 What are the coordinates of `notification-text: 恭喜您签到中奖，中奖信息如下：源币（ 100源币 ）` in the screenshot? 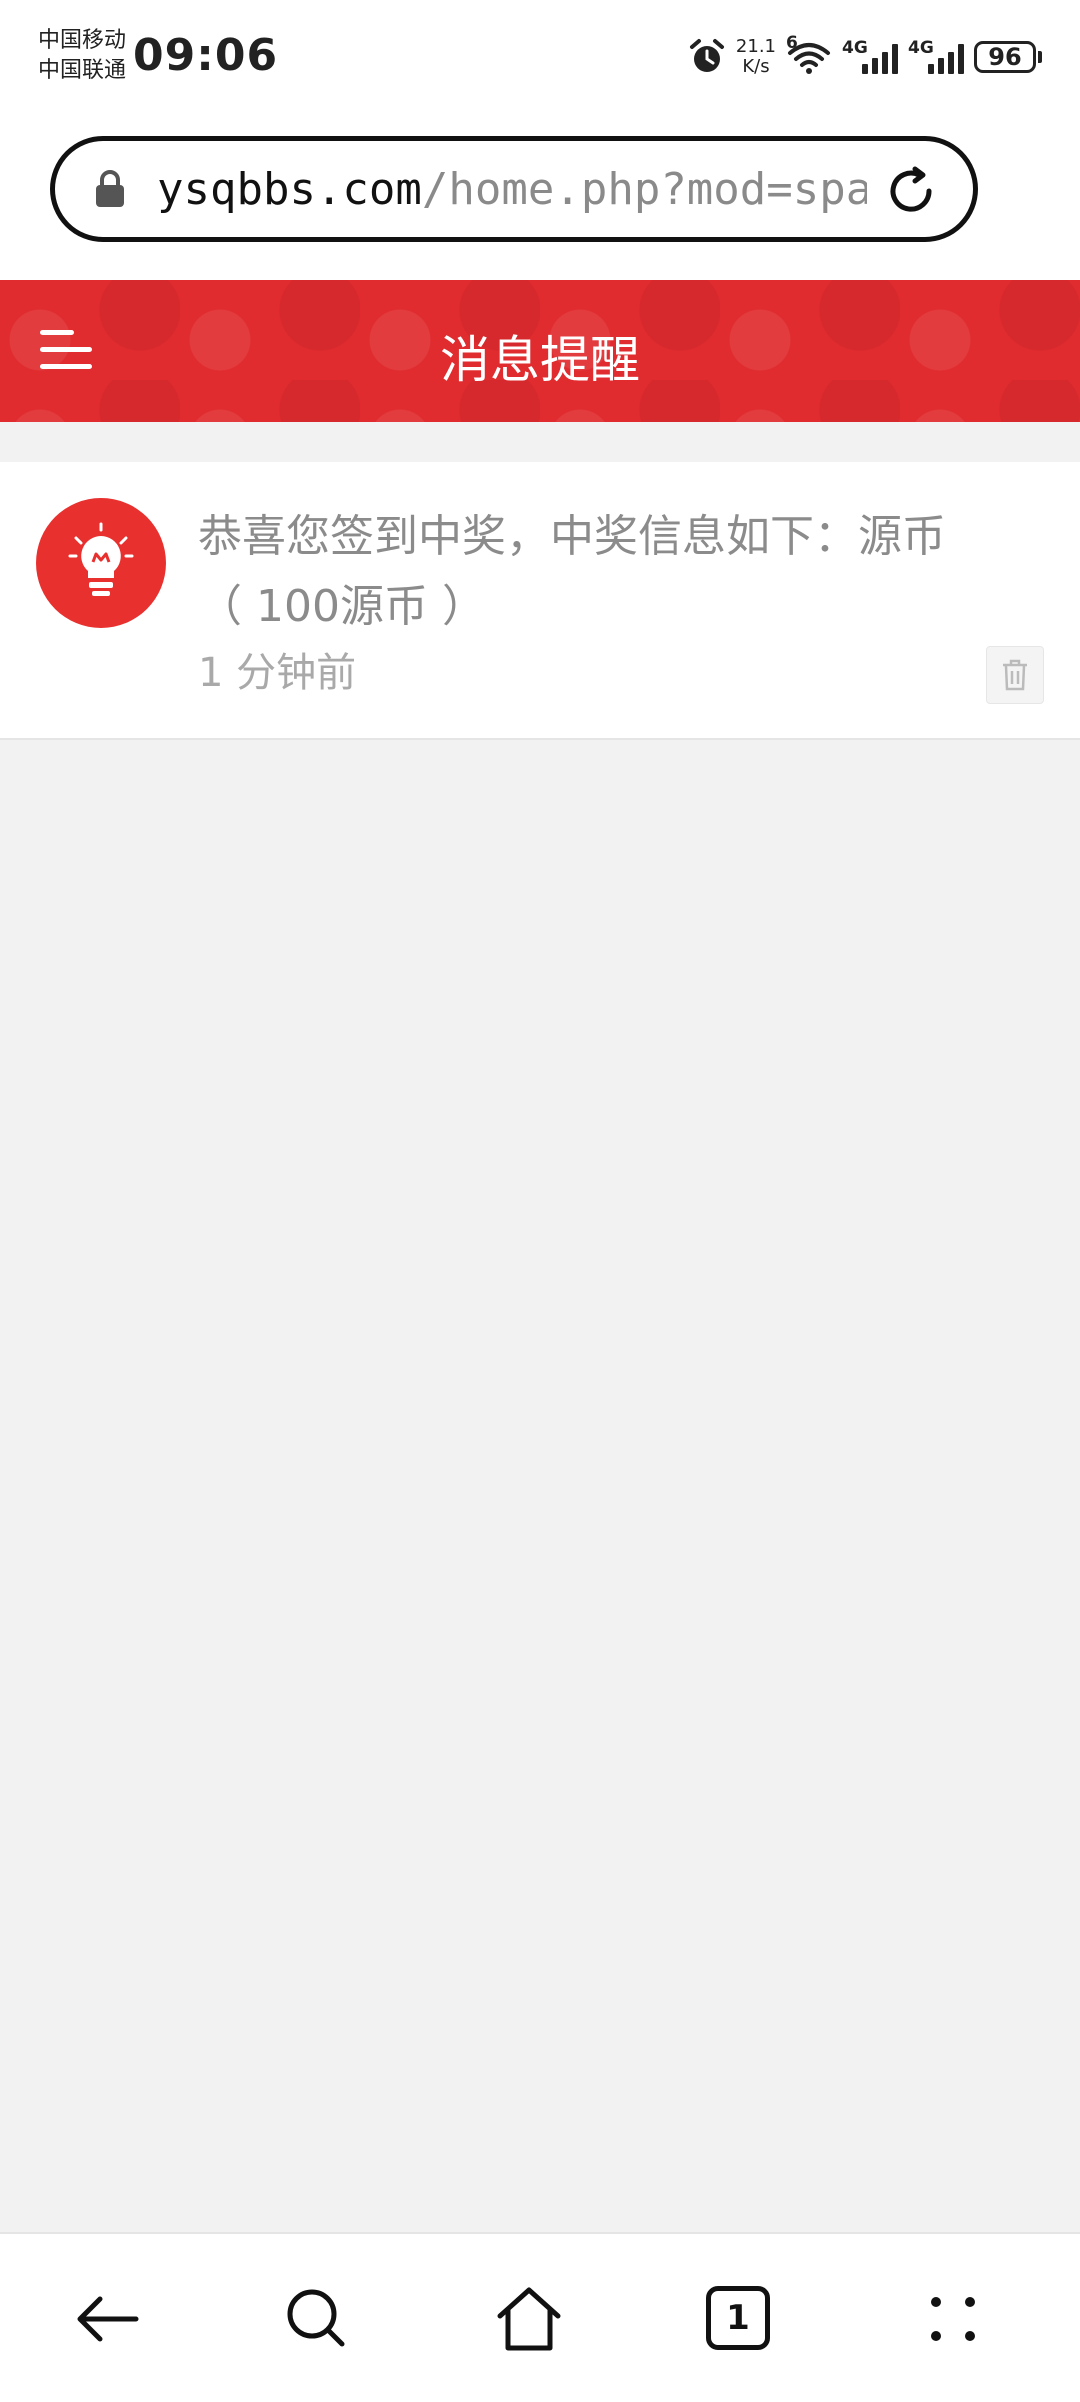 It's located at (572, 571).